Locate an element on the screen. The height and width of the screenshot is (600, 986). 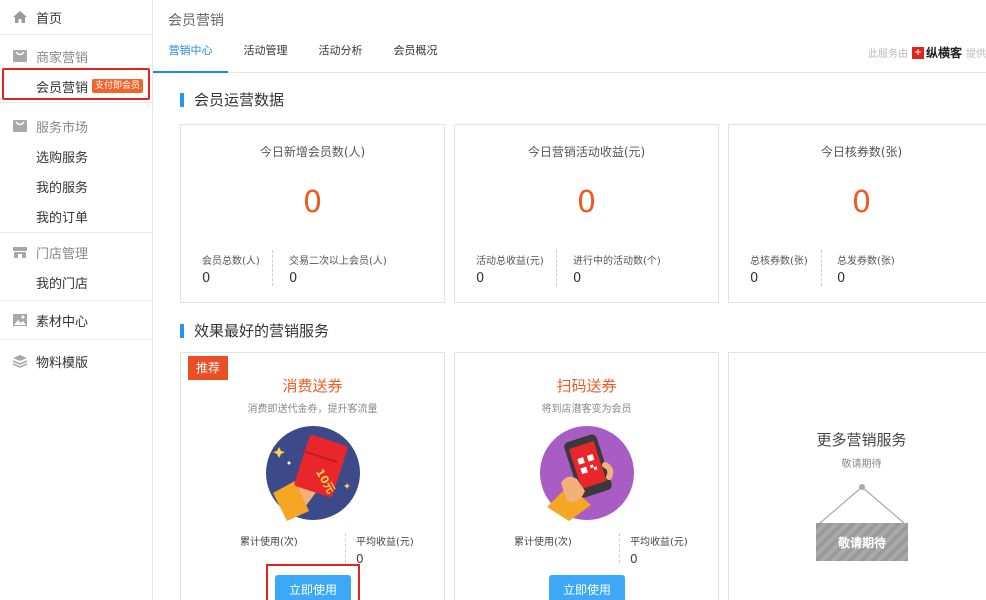
sidebar-group-home: 首页 is located at coordinates (76, 17).